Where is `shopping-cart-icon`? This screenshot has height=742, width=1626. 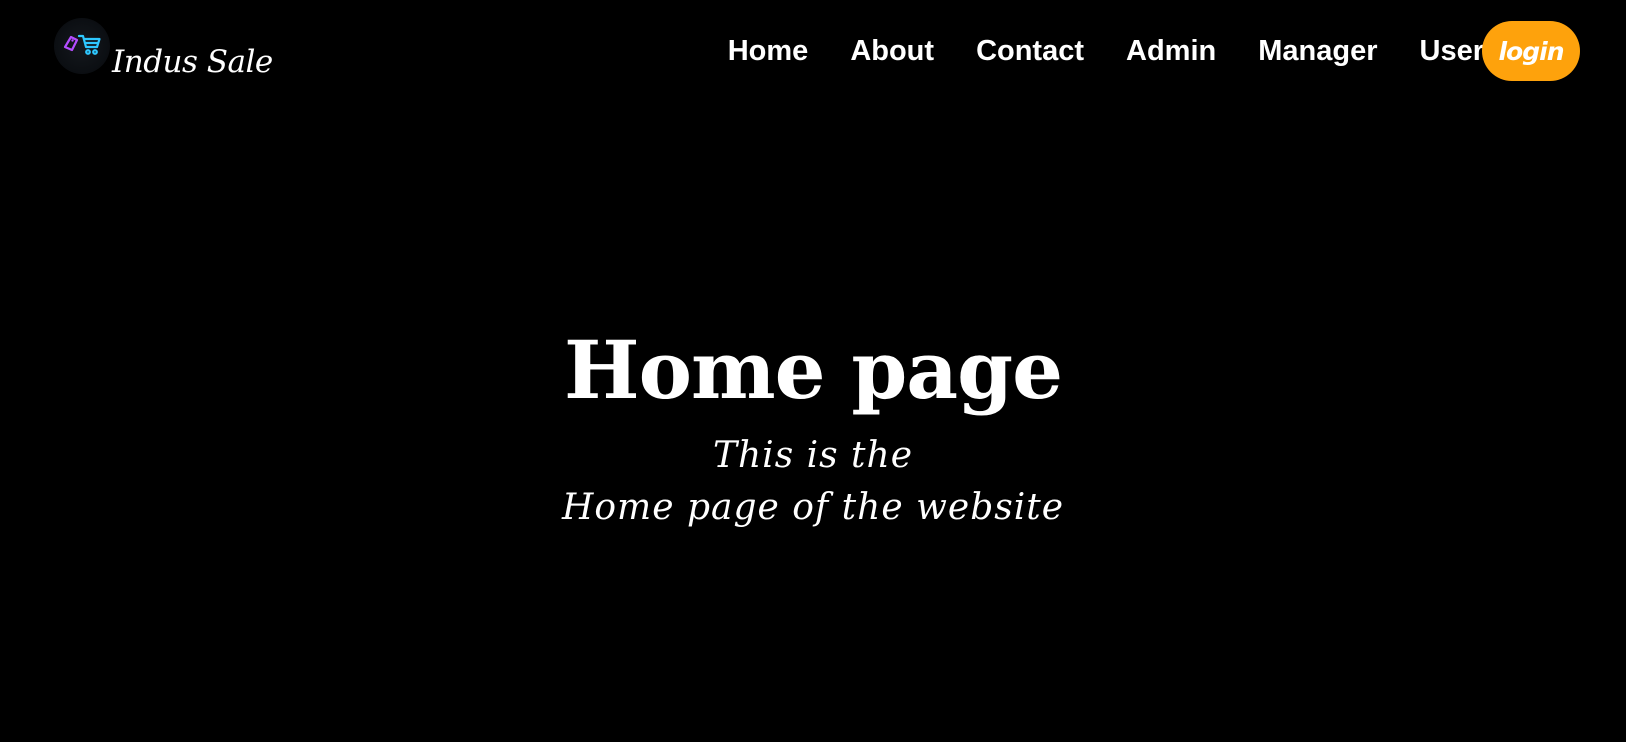 shopping-cart-icon is located at coordinates (82, 46).